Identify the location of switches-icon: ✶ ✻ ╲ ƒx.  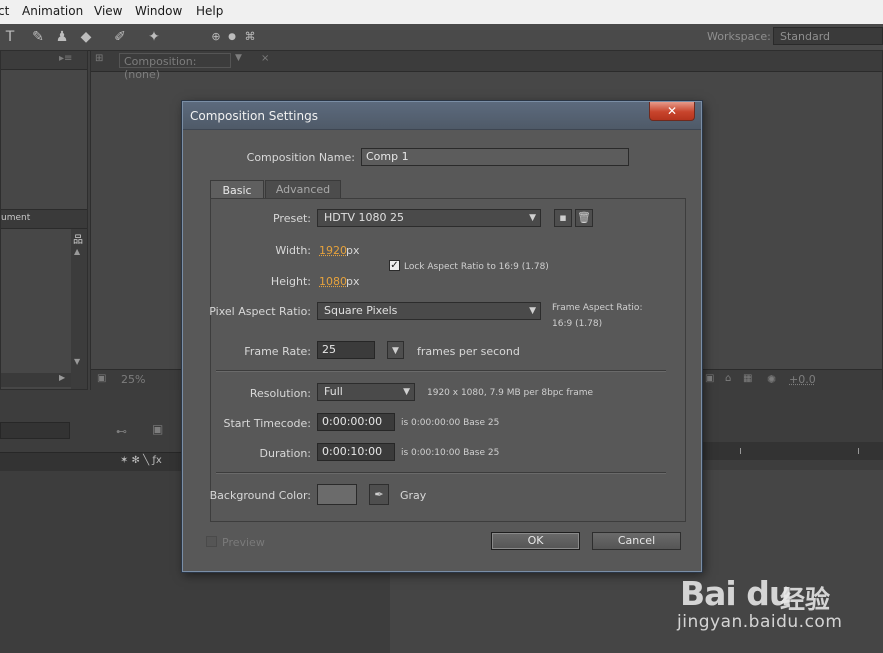
(141, 460).